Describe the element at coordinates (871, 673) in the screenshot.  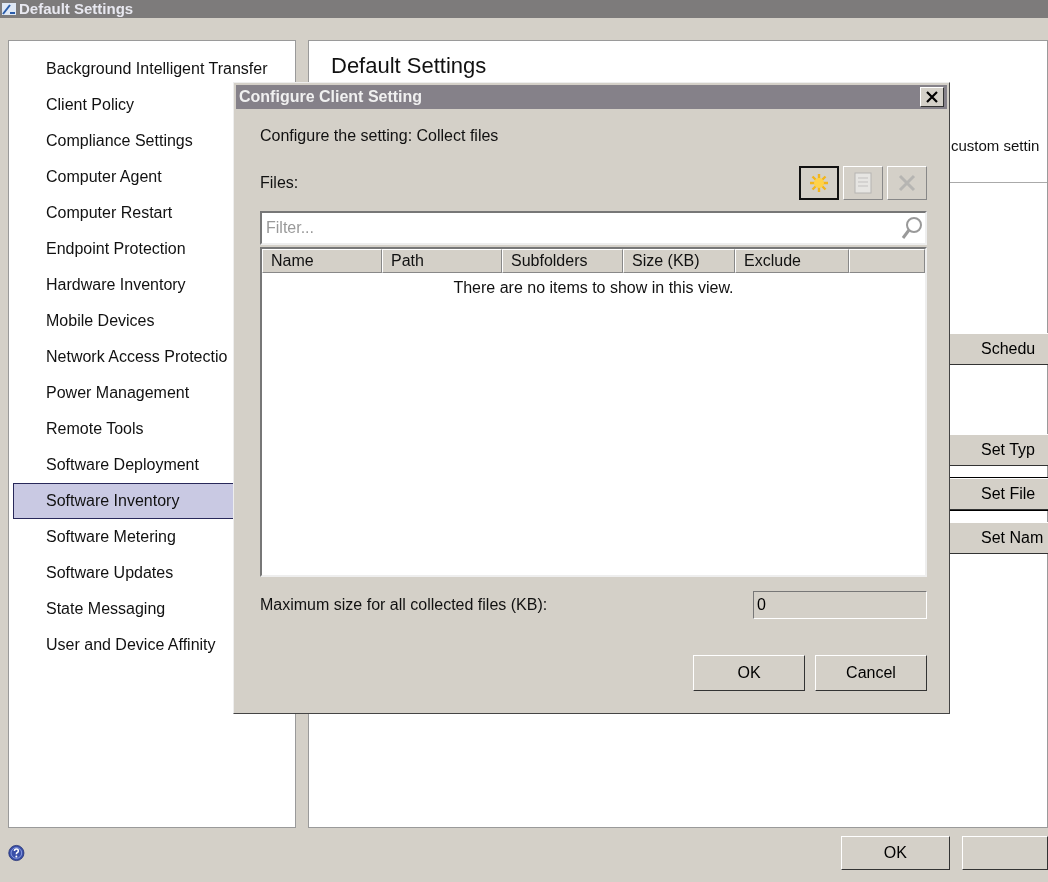
I see `cancel-button: Cancel` at that location.